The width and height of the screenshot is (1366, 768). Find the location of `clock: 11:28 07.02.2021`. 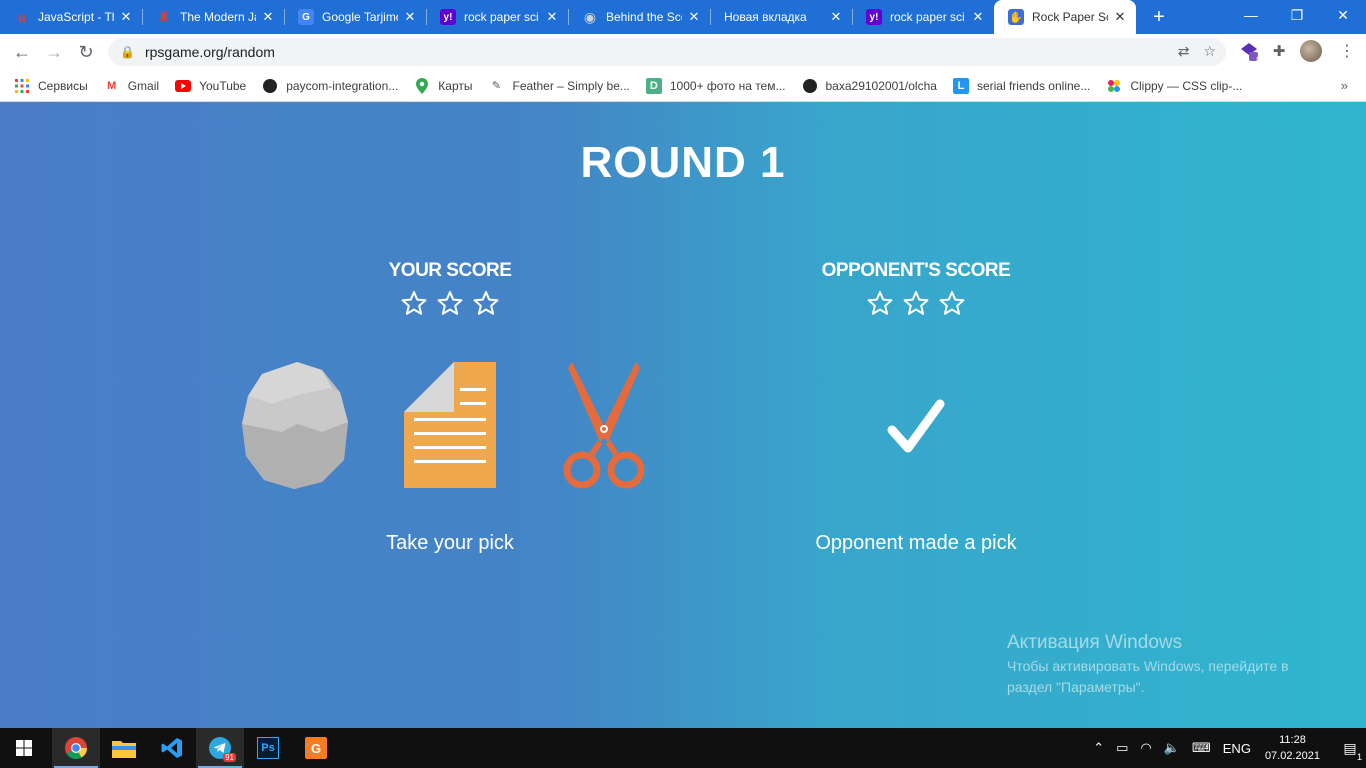

clock: 11:28 07.02.2021 is located at coordinates (1292, 748).